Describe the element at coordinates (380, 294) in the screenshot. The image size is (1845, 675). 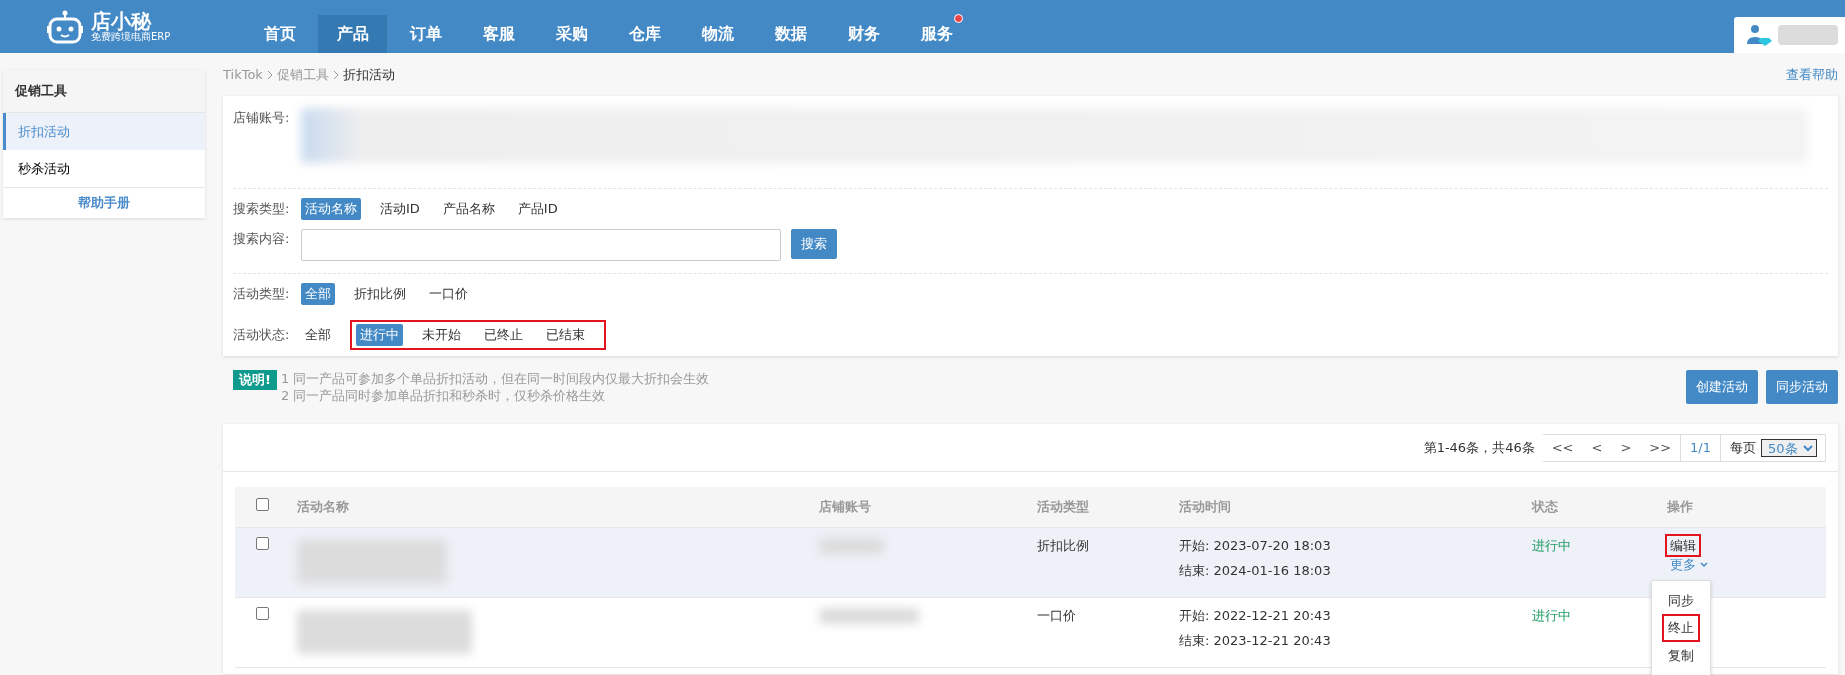
I see `filter-option: 折扣比例` at that location.